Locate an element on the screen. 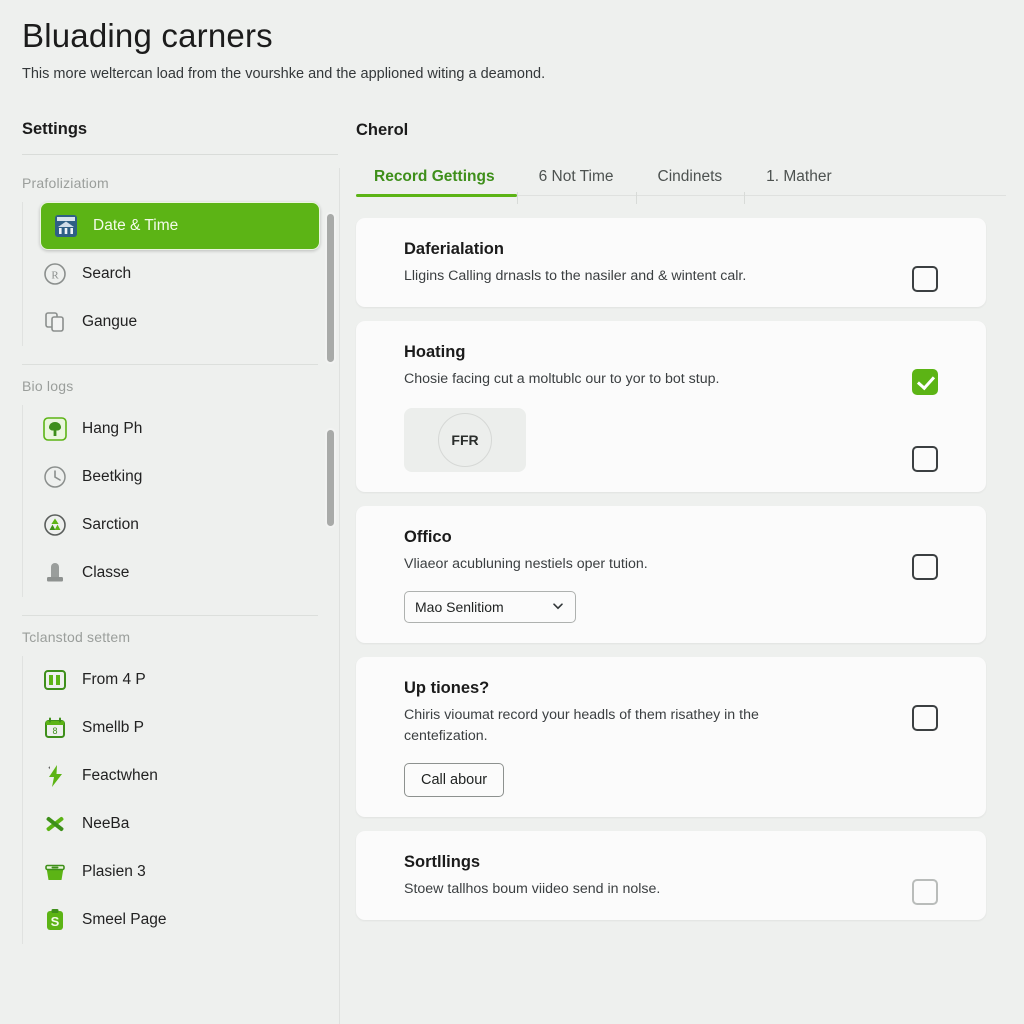 This screenshot has width=1024, height=1024. sidebar-item-label: Gangue is located at coordinates (110, 321).